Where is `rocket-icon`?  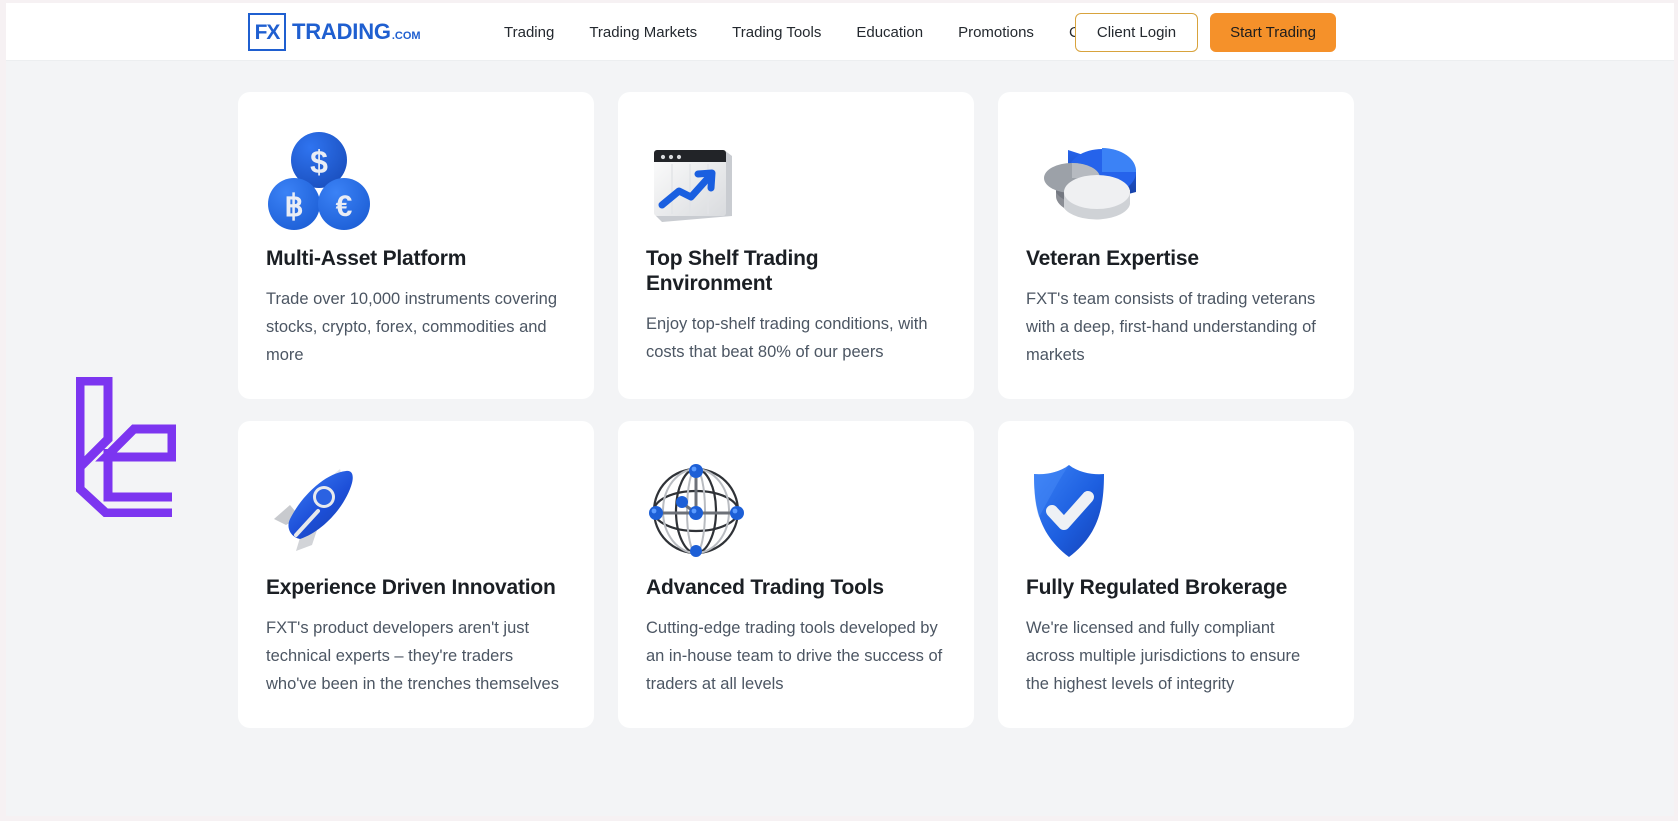
rocket-icon is located at coordinates (416, 511).